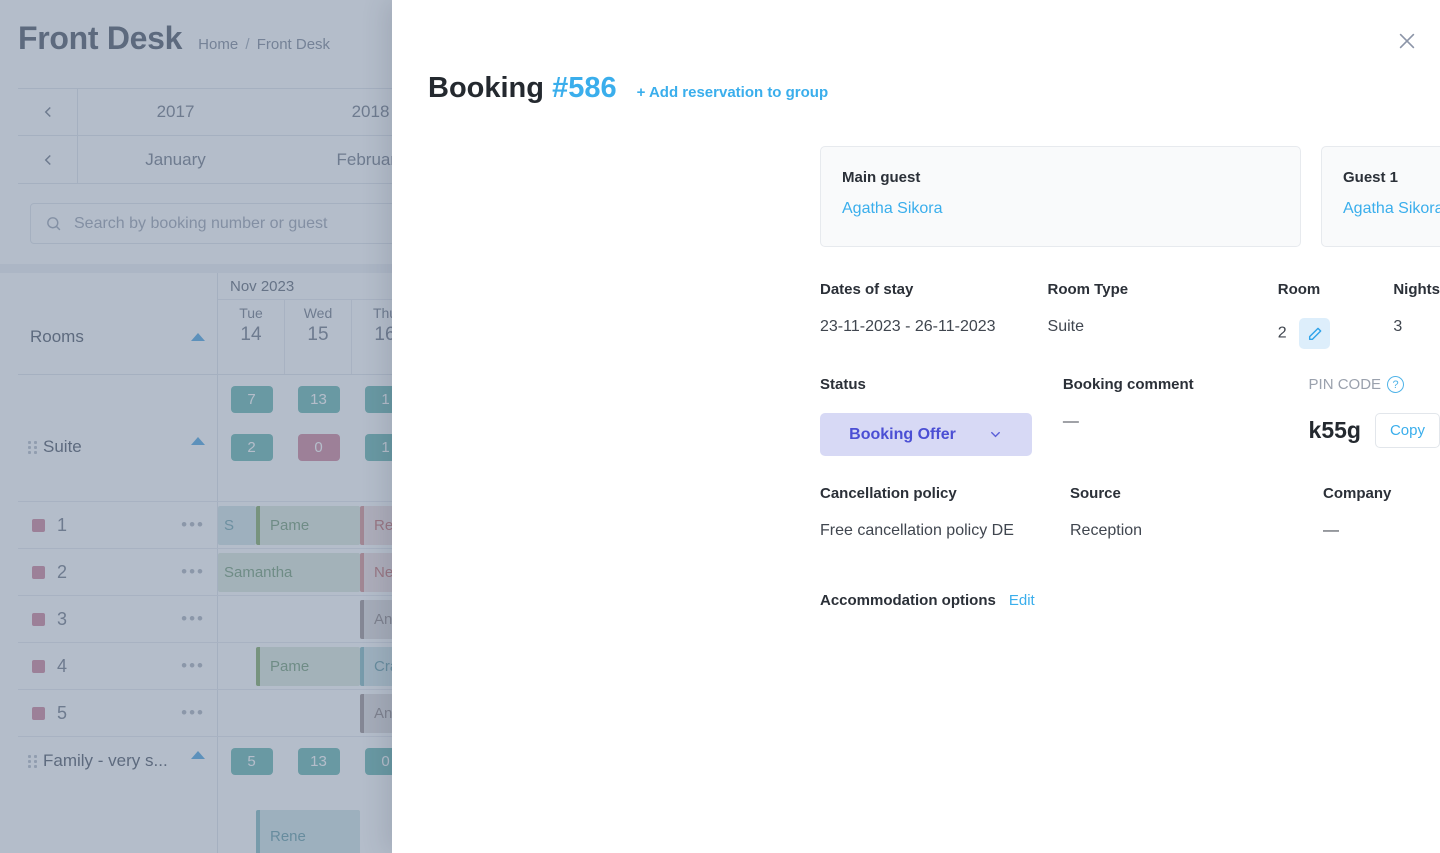  What do you see at coordinates (888, 493) in the screenshot?
I see `cancellation-policy-label: Cancellation policy` at bounding box center [888, 493].